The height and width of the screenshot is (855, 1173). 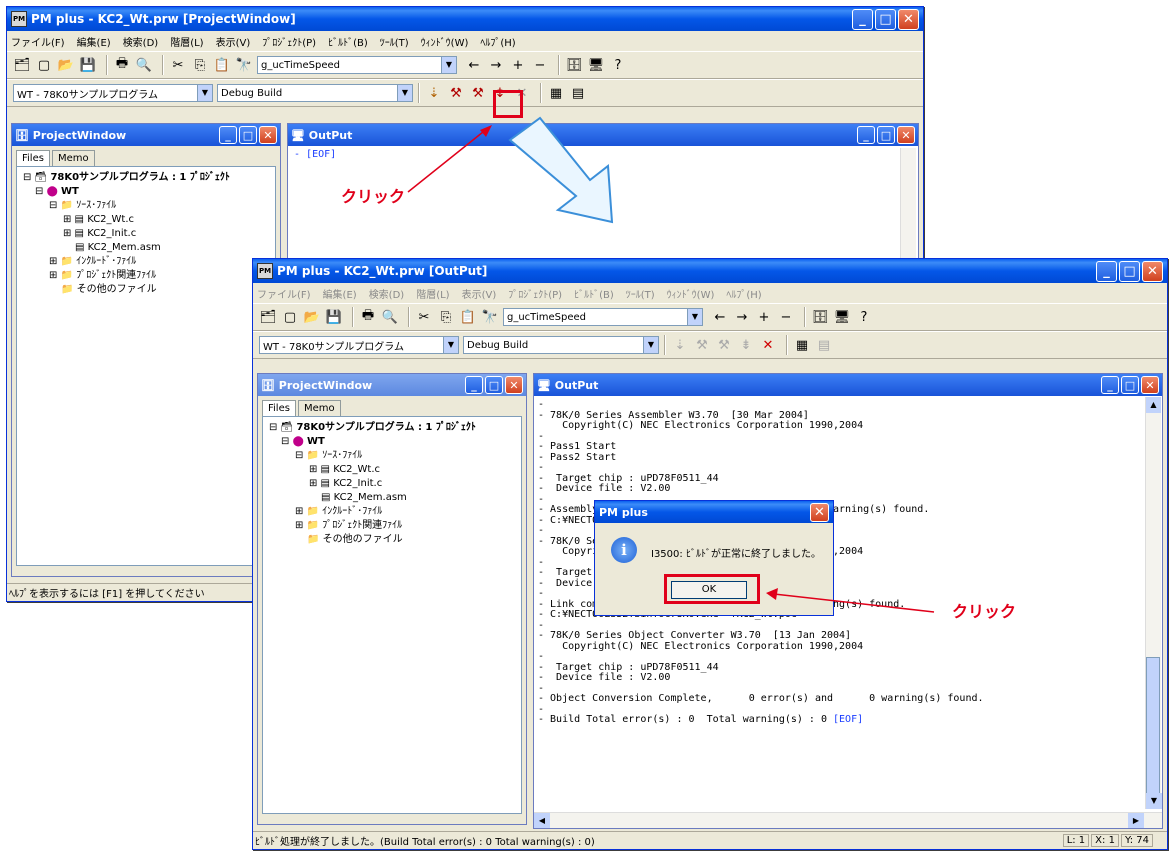 What do you see at coordinates (1153, 727) in the screenshot?
I see `scroll-thumb` at bounding box center [1153, 727].